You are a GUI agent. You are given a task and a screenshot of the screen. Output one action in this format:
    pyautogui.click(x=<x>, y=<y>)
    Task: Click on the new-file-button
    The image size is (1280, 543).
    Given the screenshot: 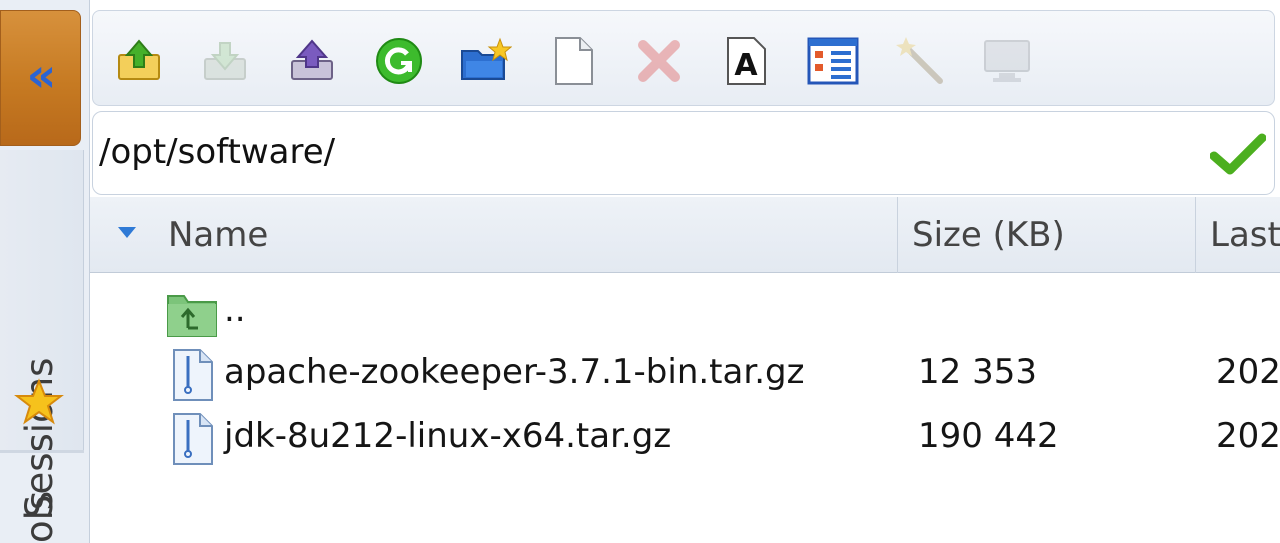 What is the action you would take?
    pyautogui.click(x=573, y=61)
    